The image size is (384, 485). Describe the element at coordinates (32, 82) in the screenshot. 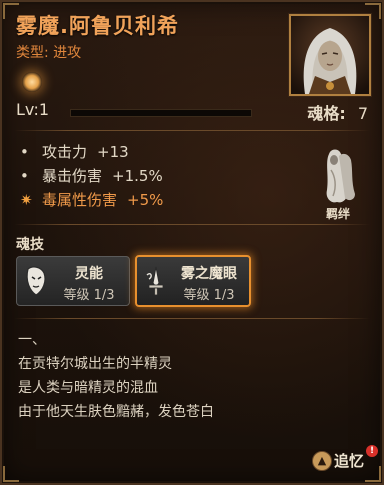

I see `sun-emblem-icon` at that location.